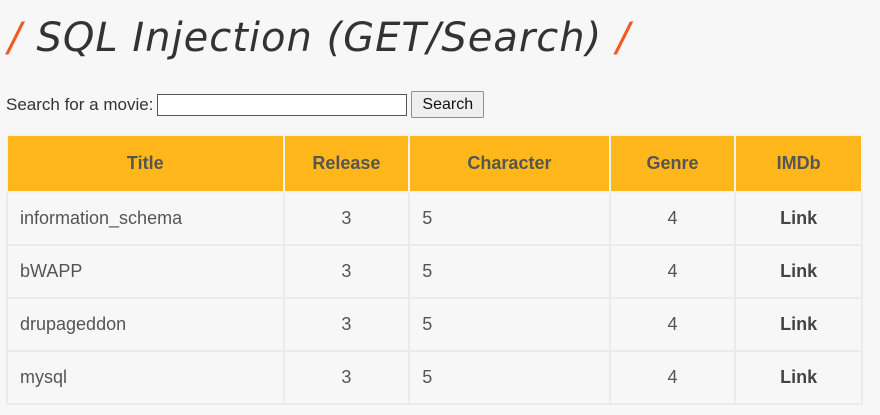 The width and height of the screenshot is (880, 415). What do you see at coordinates (145, 218) in the screenshot?
I see `cell-title: information_schema` at bounding box center [145, 218].